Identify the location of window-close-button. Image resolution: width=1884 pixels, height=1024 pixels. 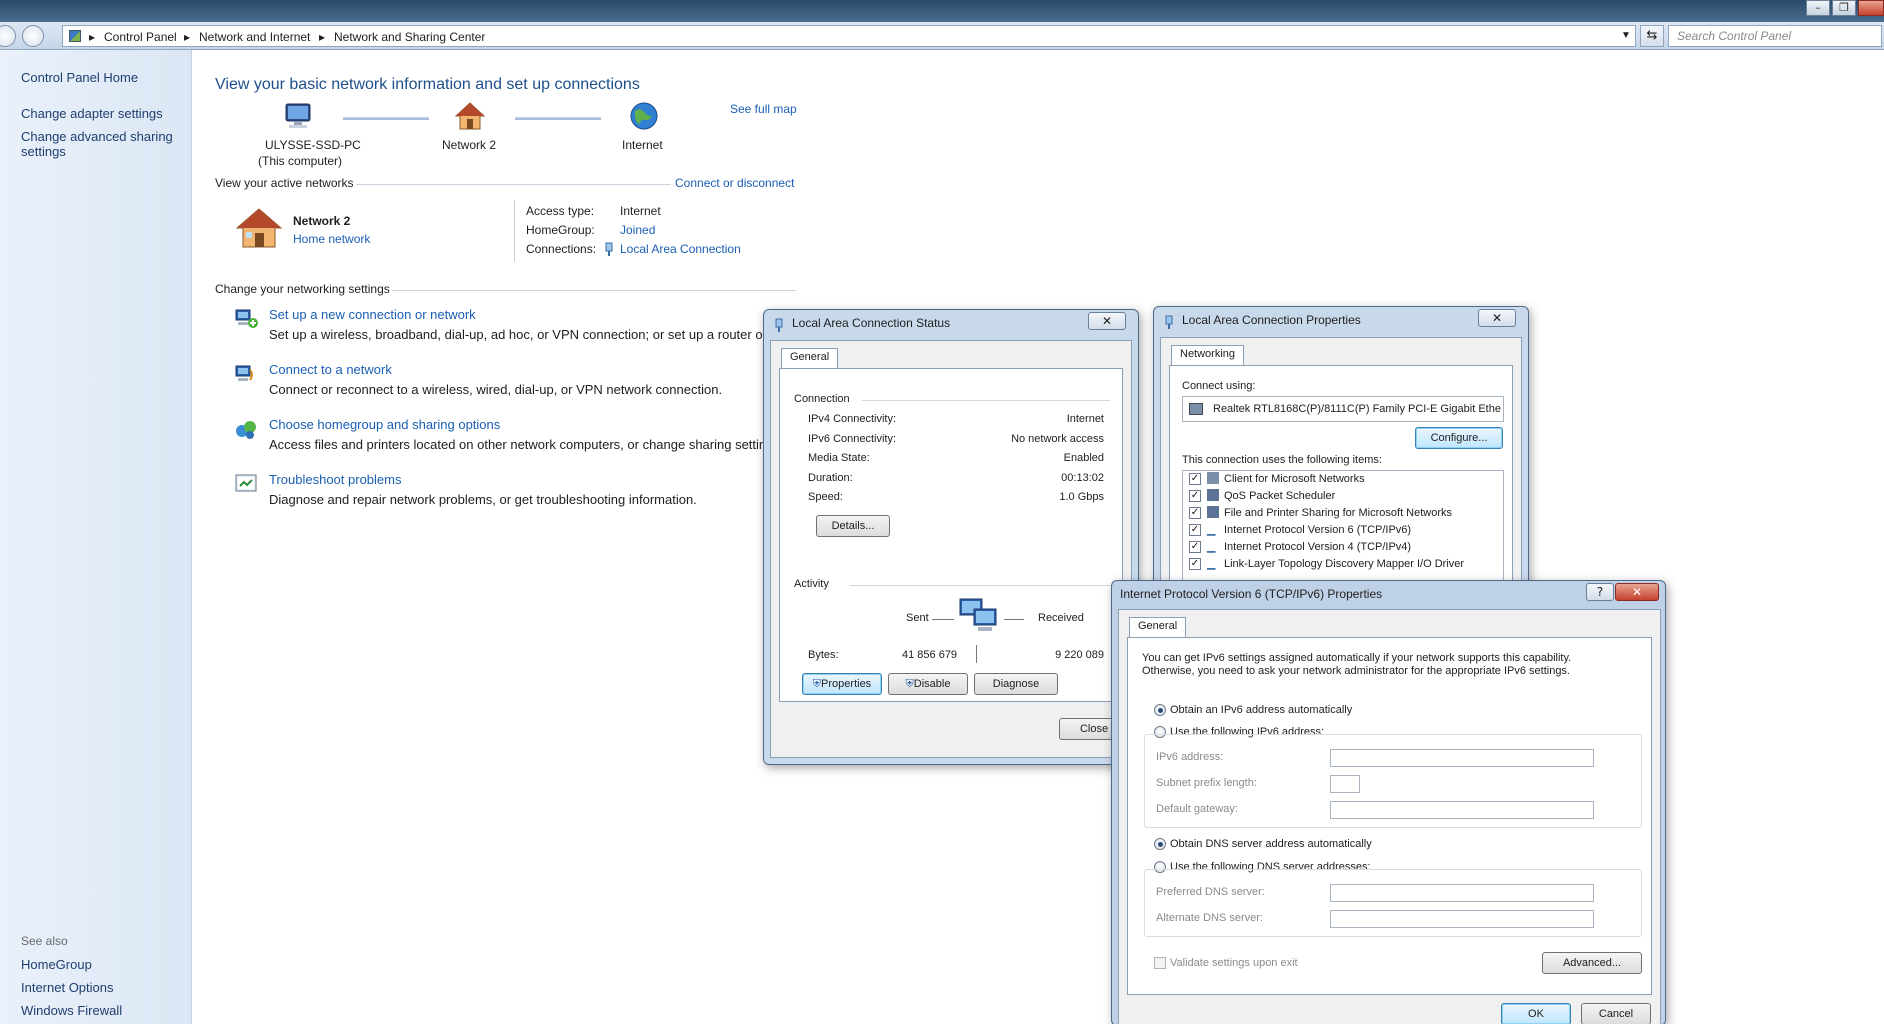
(1871, 8).